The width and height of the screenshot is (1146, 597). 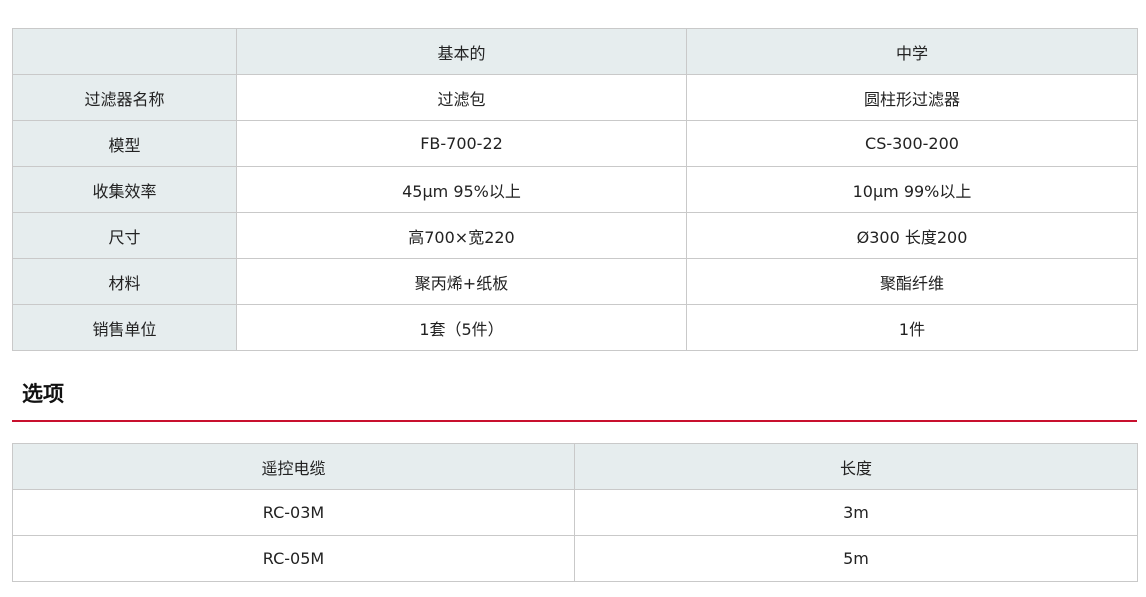 What do you see at coordinates (124, 189) in the screenshot?
I see `row-label: 收集效率` at bounding box center [124, 189].